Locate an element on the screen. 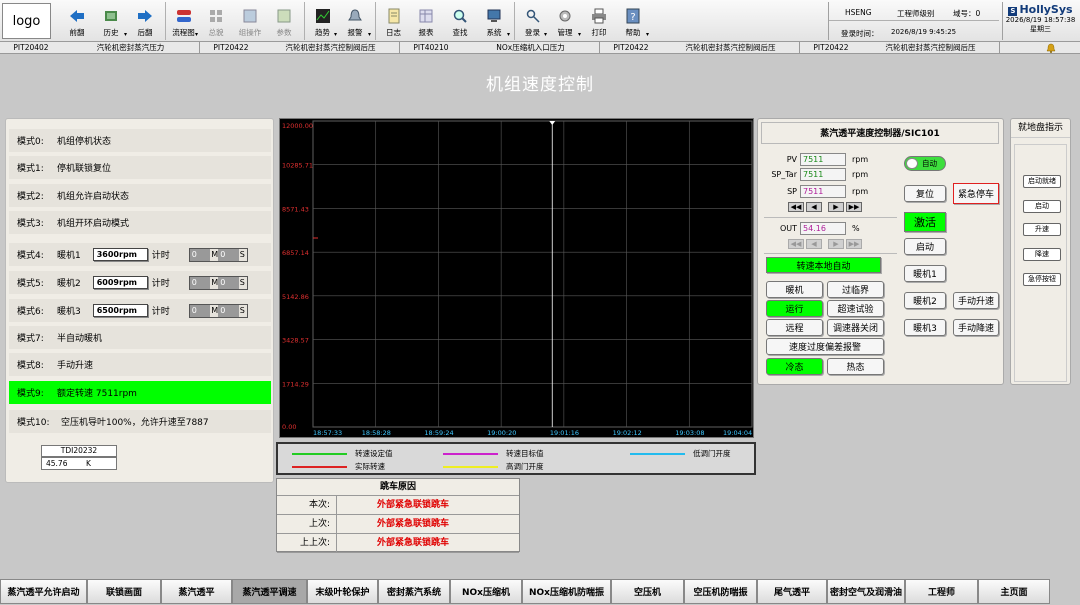  mode-speed-value: 6009rpm is located at coordinates (120, 282).